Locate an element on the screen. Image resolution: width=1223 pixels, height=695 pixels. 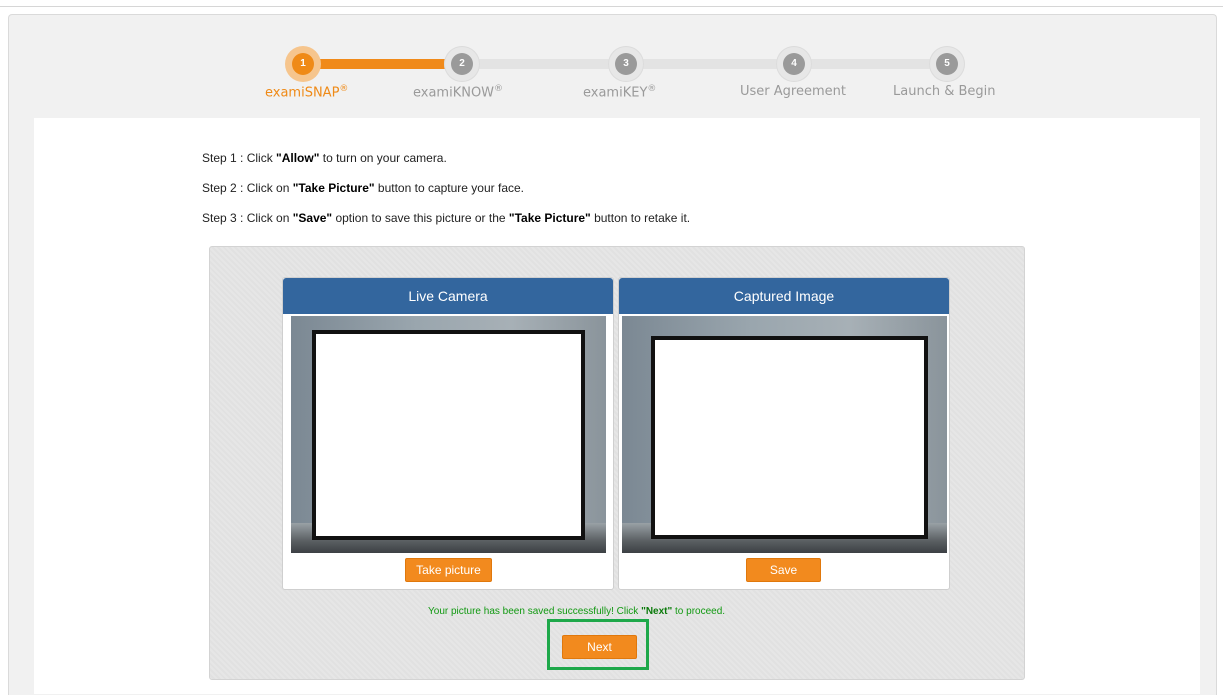
step-1-circle: 1 is located at coordinates (303, 64).